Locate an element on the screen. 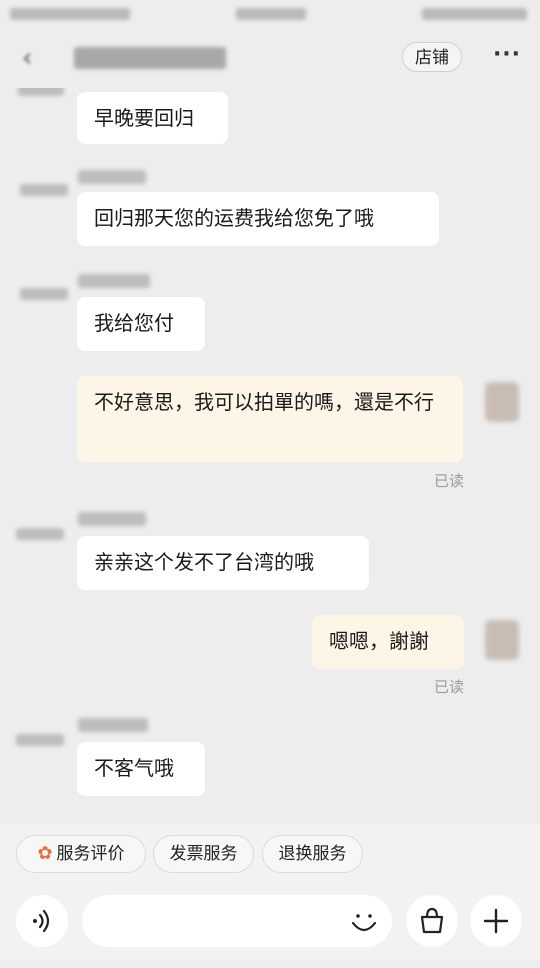 Image resolution: width=540 pixels, height=968 pixels. message-text: 嗯嗯，謝謝 is located at coordinates (379, 641).